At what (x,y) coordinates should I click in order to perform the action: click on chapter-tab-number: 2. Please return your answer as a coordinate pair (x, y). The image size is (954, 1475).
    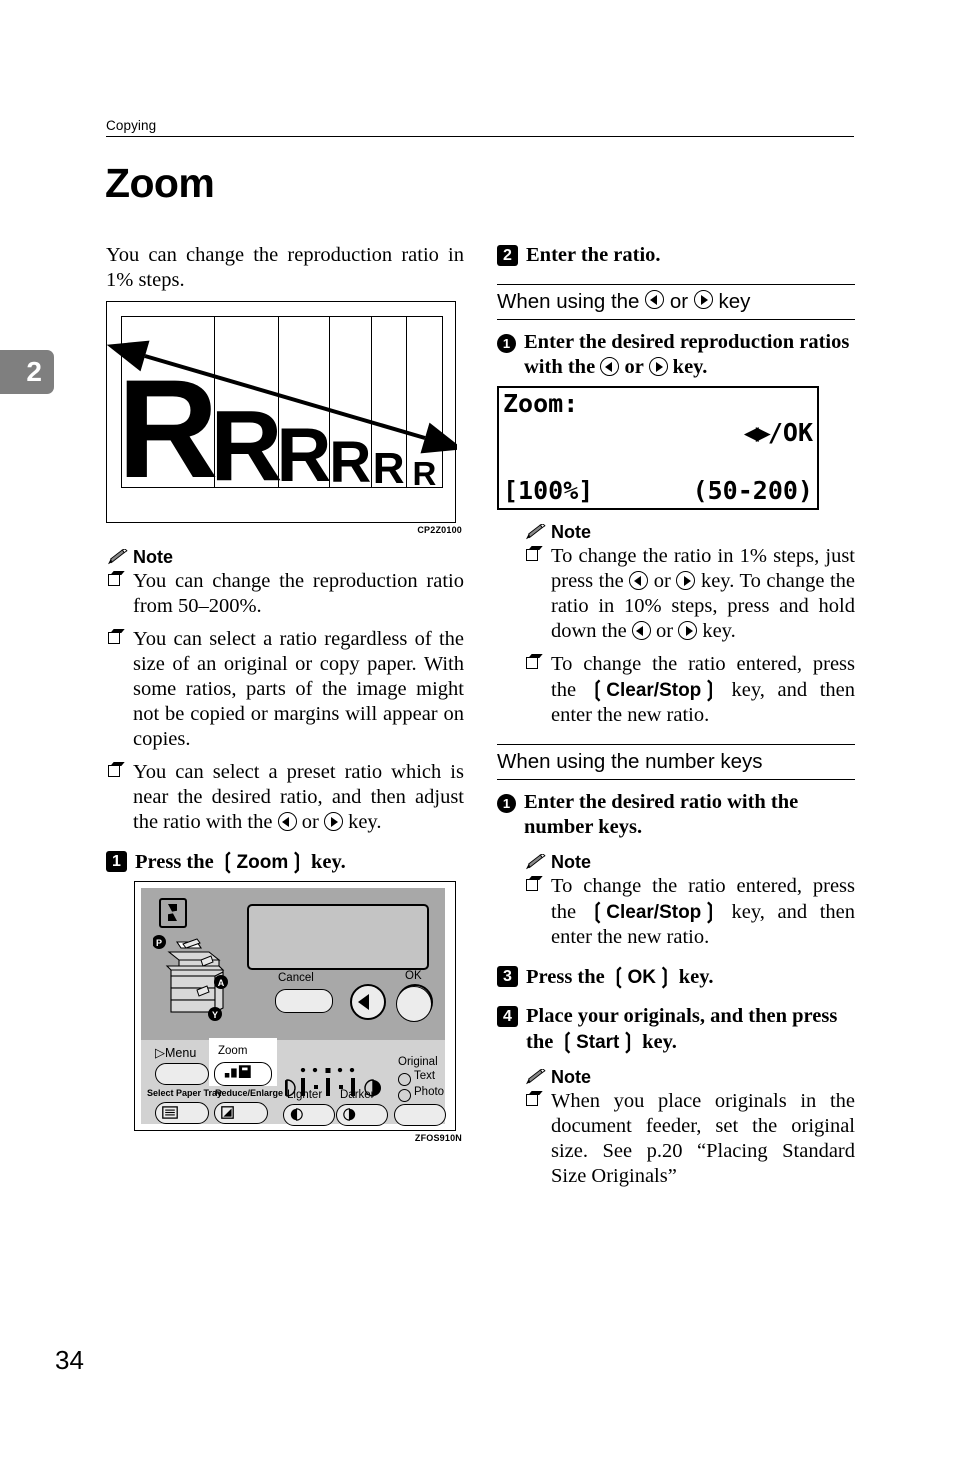
    Looking at the image, I should click on (34, 371).